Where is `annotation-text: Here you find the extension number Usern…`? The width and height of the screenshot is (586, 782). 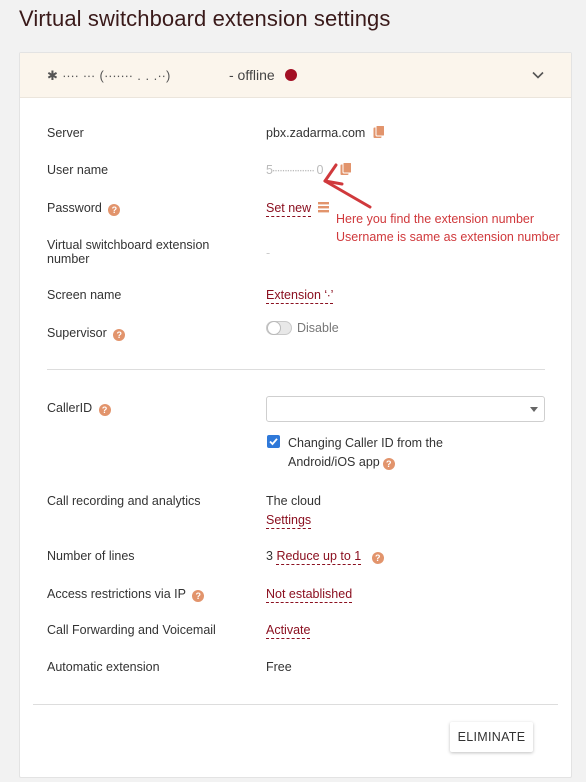
annotation-text: Here you find the extension number Usern… is located at coordinates (448, 228).